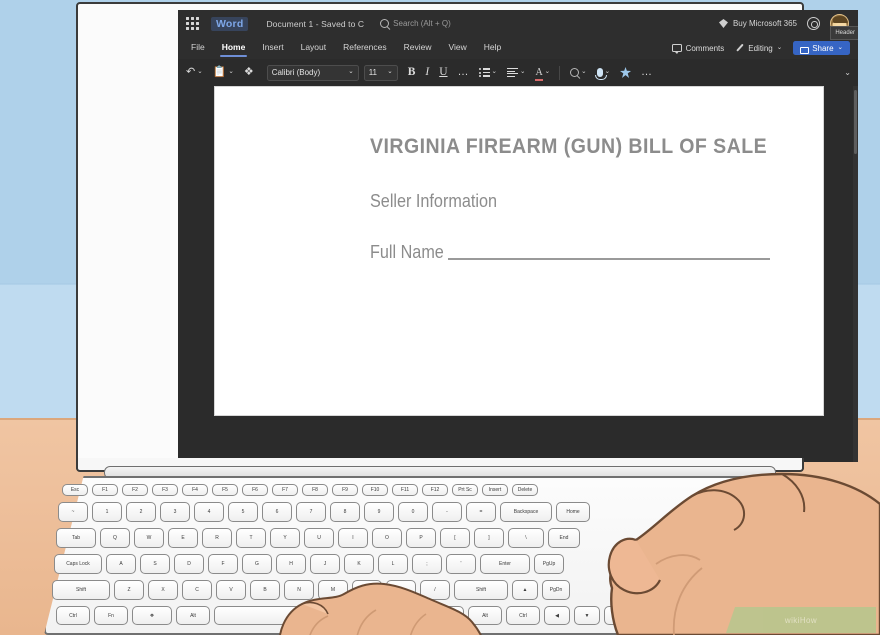  I want to click on key-o: O, so click(387, 538).